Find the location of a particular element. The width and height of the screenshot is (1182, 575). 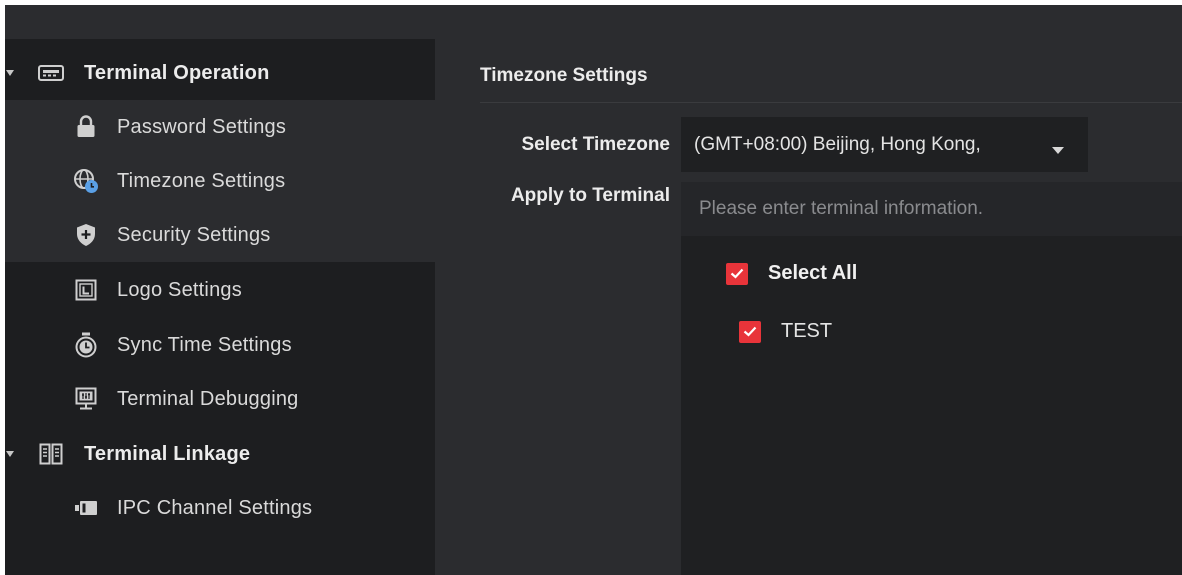

sidebar-item-label: Logo Settings is located at coordinates (179, 289).